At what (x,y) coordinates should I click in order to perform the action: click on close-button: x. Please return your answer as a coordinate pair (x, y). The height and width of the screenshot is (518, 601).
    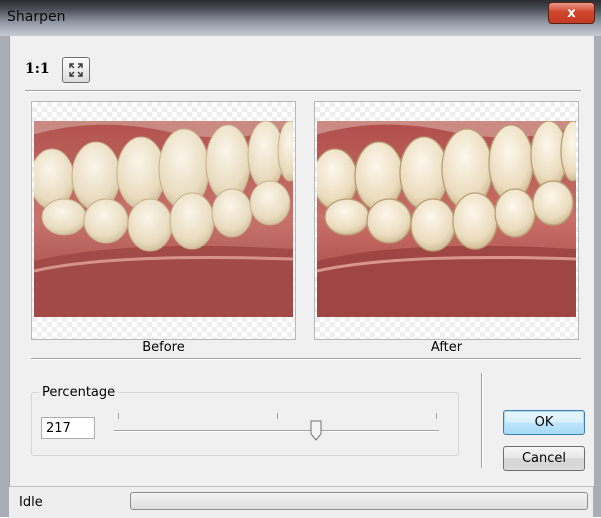
    Looking at the image, I should click on (571, 13).